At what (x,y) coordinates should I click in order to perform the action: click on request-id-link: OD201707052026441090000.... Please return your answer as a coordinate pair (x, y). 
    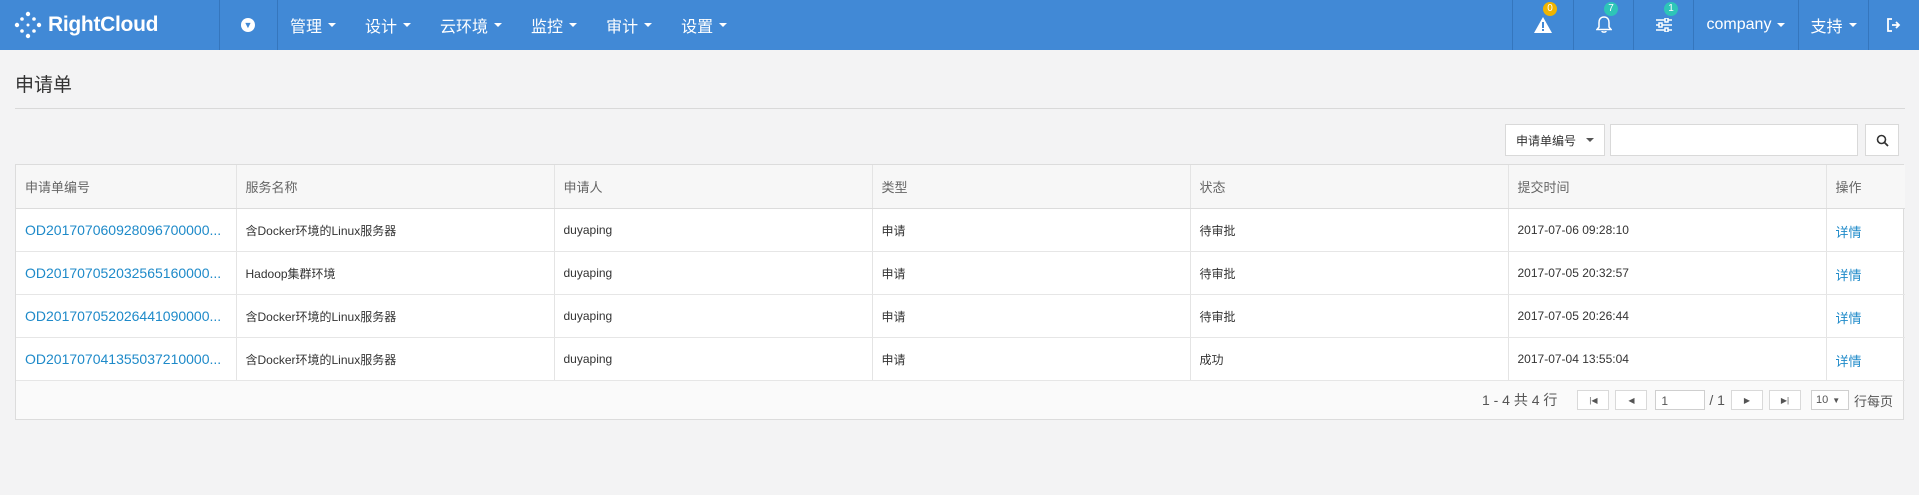
    Looking at the image, I should click on (126, 316).